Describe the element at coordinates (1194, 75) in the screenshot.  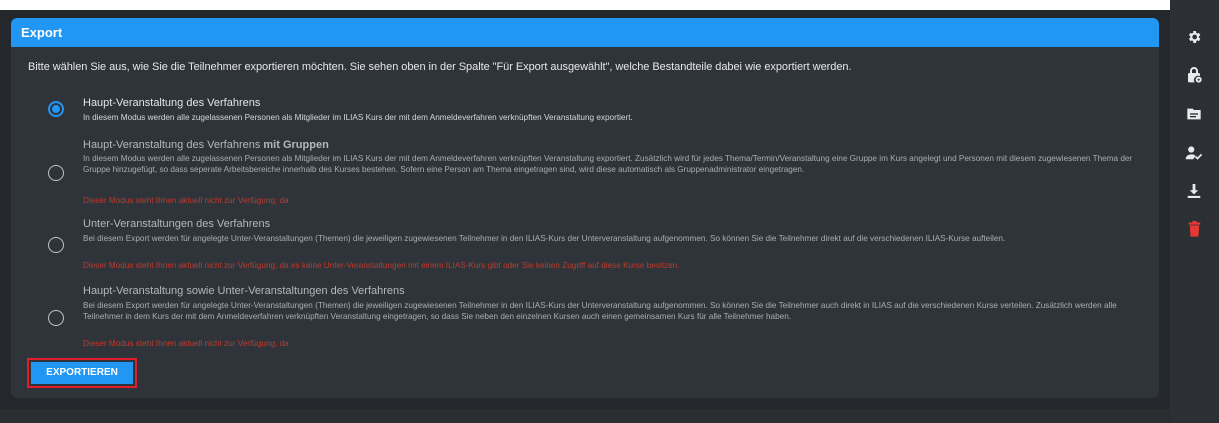
I see `lock-gear-icon` at that location.